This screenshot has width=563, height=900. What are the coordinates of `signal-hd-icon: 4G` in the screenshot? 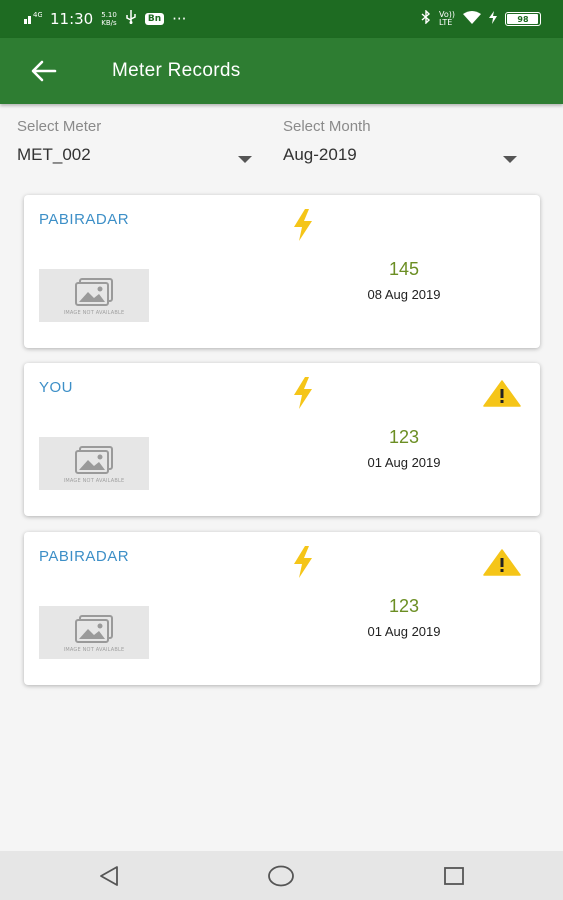 It's located at (33, 19).